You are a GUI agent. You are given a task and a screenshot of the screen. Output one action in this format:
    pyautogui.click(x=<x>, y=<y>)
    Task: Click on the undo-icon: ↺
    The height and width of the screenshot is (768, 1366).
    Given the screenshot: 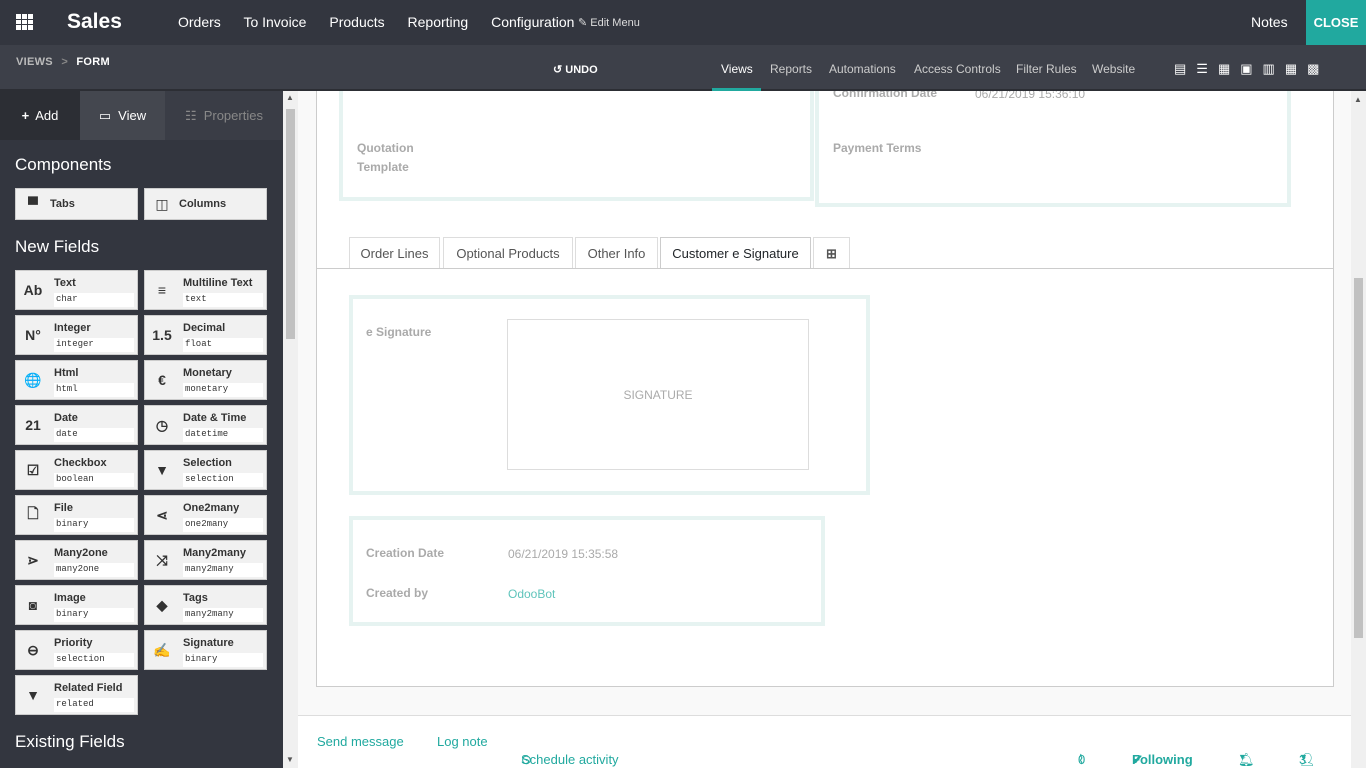 What is the action you would take?
    pyautogui.click(x=559, y=70)
    